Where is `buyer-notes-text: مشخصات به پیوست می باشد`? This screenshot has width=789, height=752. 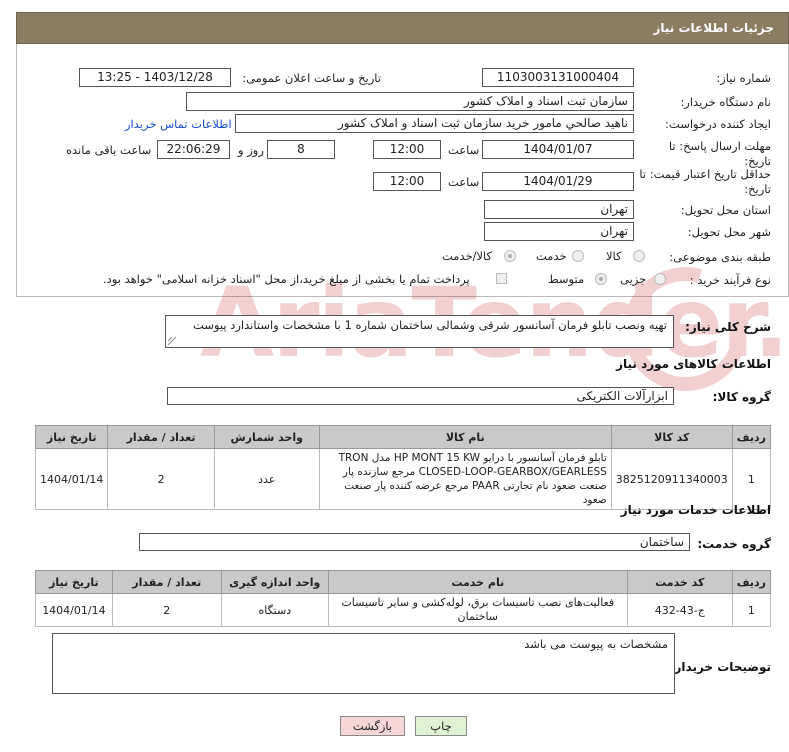
buyer-notes-text: مشخصات به پیوست می باشد is located at coordinates (596, 644).